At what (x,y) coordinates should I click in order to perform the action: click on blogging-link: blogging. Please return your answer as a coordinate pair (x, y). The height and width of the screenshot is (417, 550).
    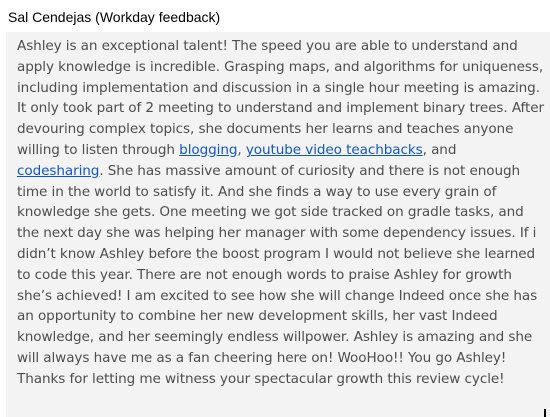
    Looking at the image, I should click on (208, 150).